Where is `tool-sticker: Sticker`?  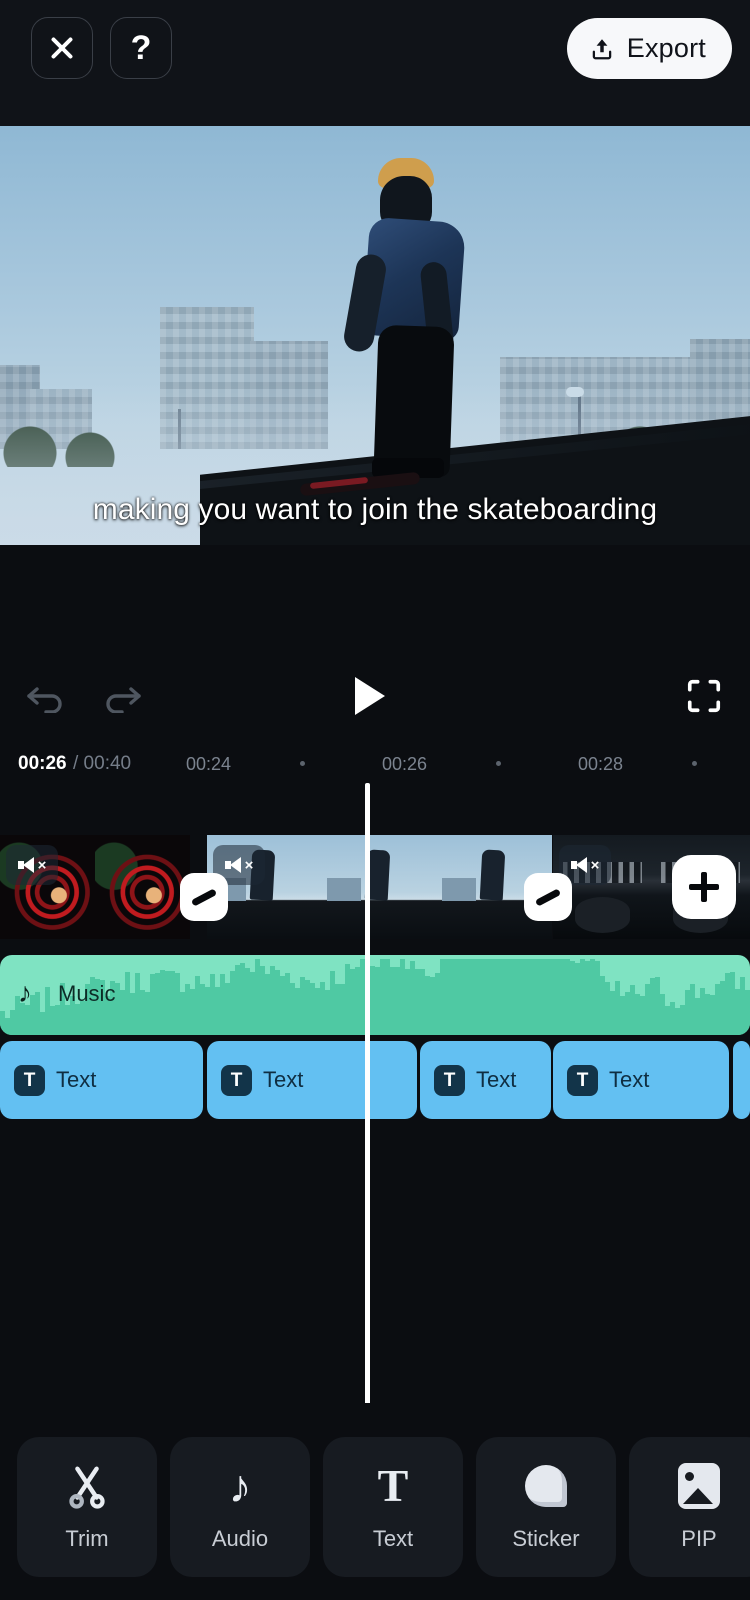 tool-sticker: Sticker is located at coordinates (546, 1507).